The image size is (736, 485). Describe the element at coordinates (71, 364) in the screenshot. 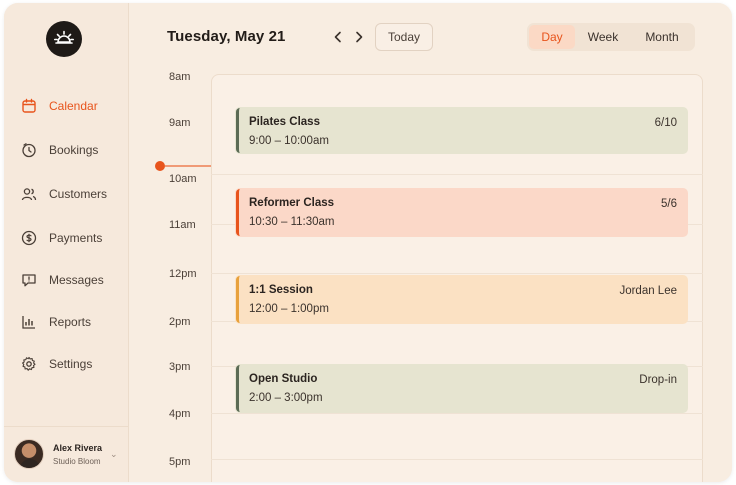

I see `sidebar-item-label: Settings` at that location.